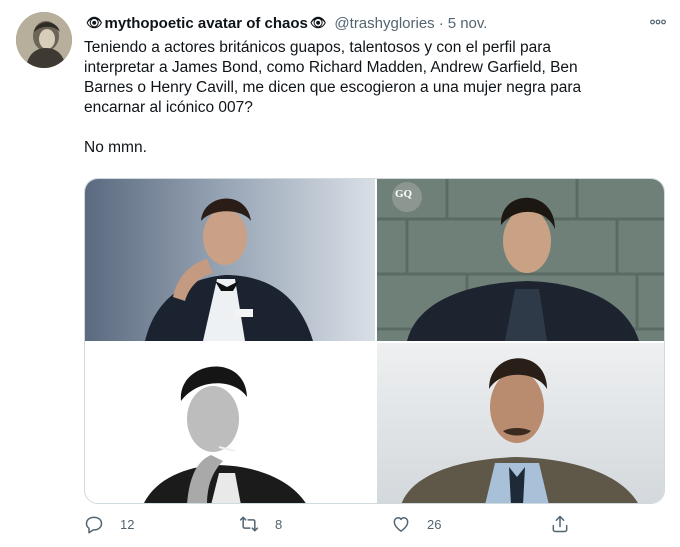 The image size is (680, 547). What do you see at coordinates (401, 524) in the screenshot?
I see `heart-icon` at bounding box center [401, 524].